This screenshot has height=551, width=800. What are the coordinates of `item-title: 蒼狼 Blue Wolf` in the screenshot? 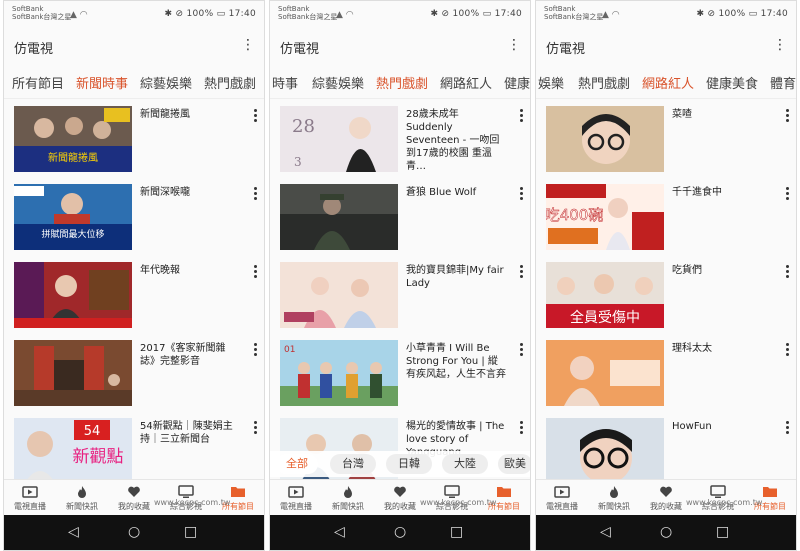 It's located at (441, 192).